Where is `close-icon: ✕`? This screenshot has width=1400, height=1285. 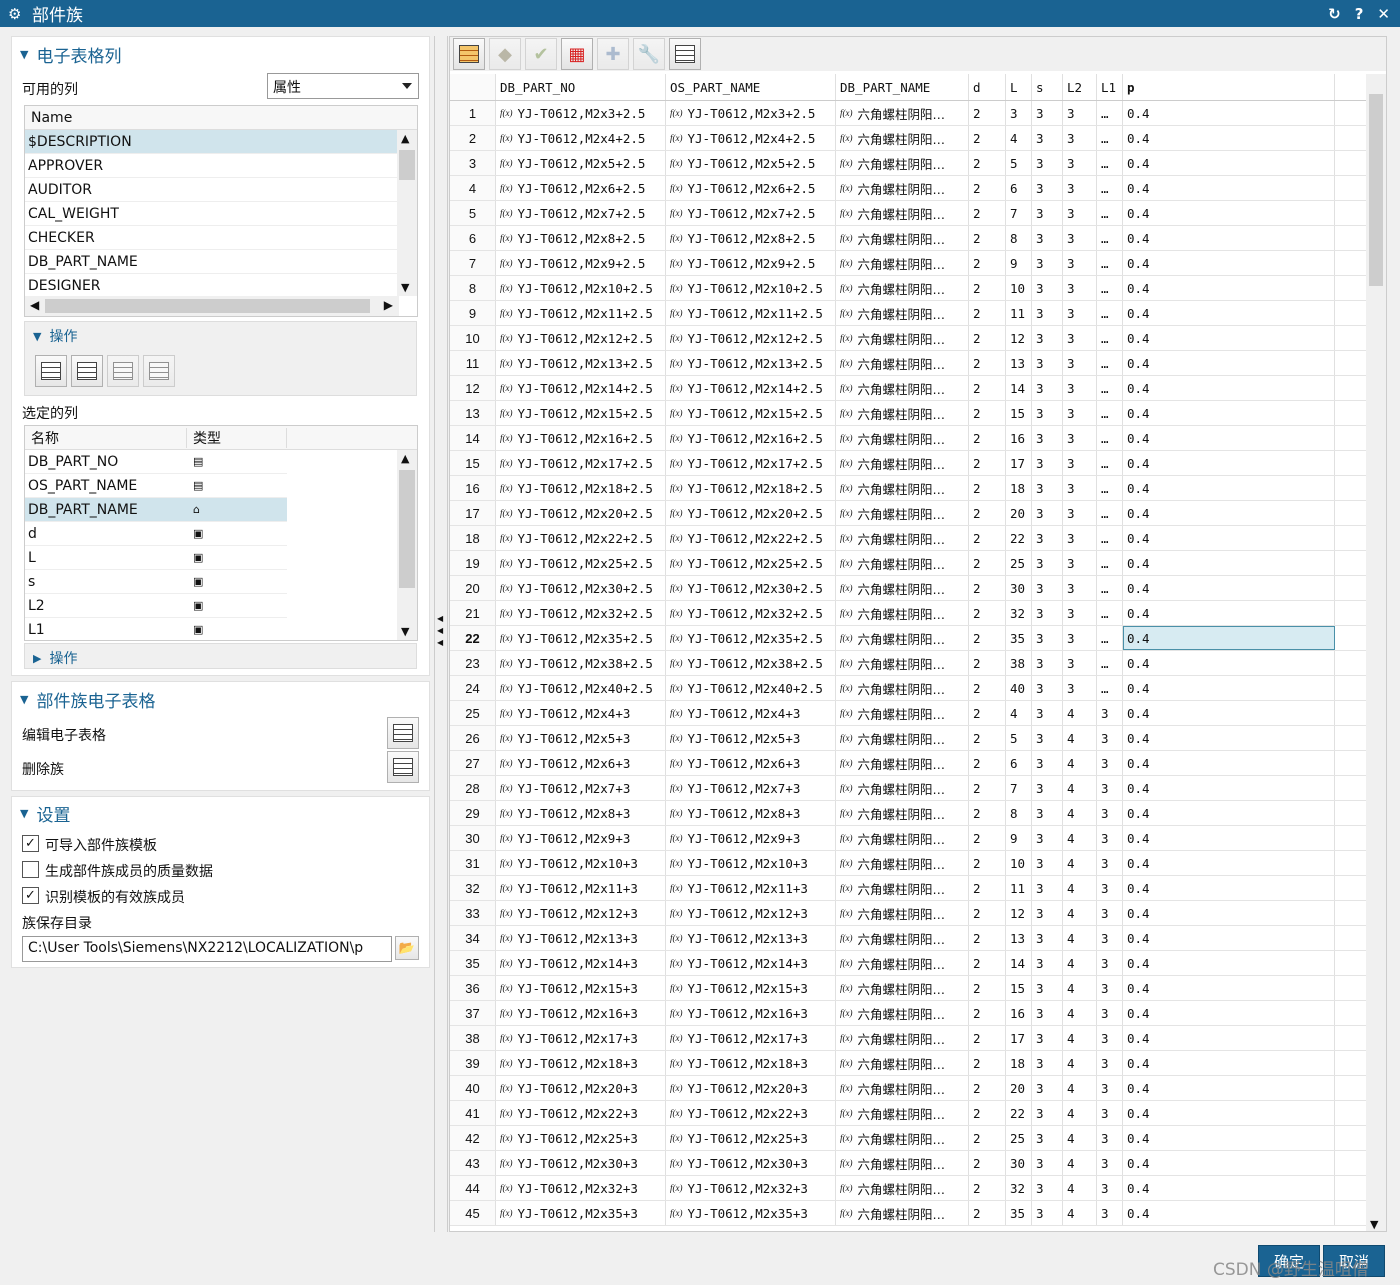 close-icon: ✕ is located at coordinates (1383, 14).